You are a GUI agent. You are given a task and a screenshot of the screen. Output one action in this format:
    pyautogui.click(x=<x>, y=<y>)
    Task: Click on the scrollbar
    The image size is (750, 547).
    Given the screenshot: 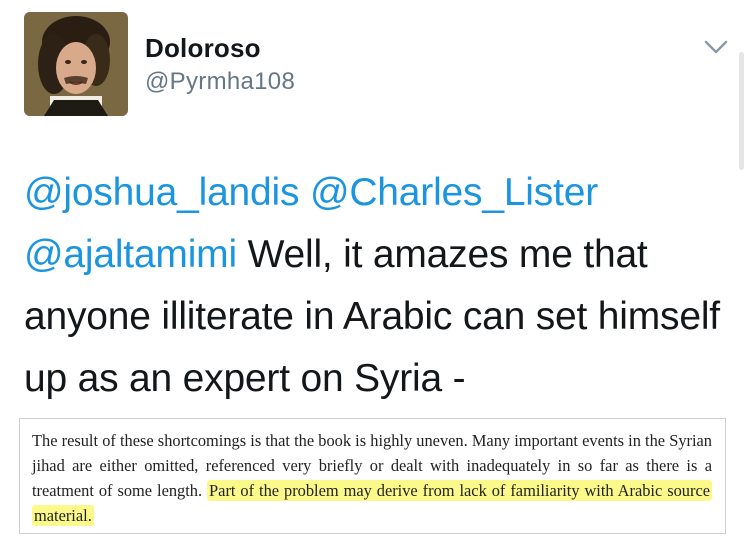 What is the action you would take?
    pyautogui.click(x=741, y=111)
    